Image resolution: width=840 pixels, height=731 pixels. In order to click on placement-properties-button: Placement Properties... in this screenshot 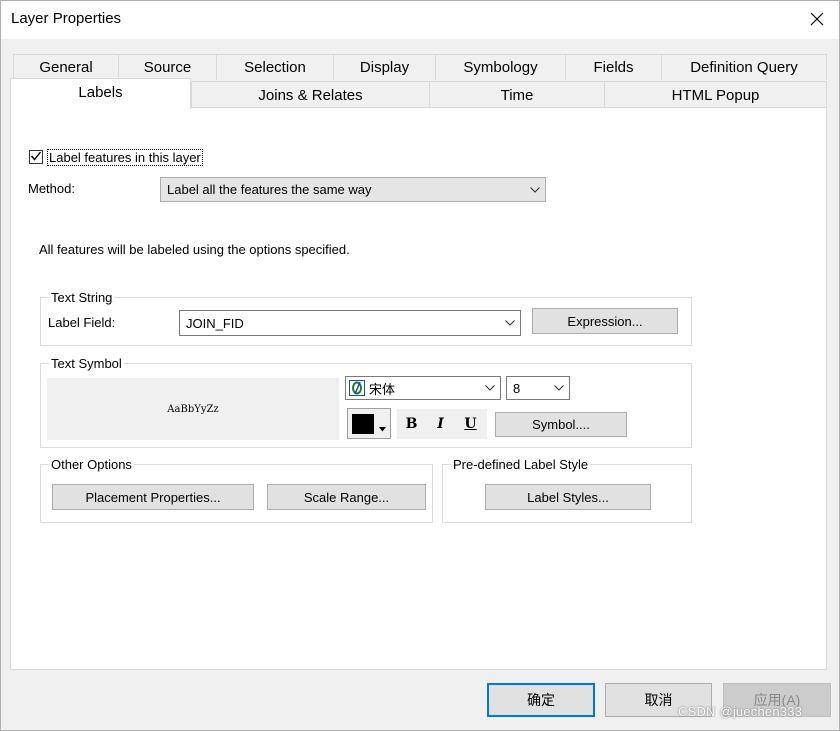, I will do `click(153, 497)`.